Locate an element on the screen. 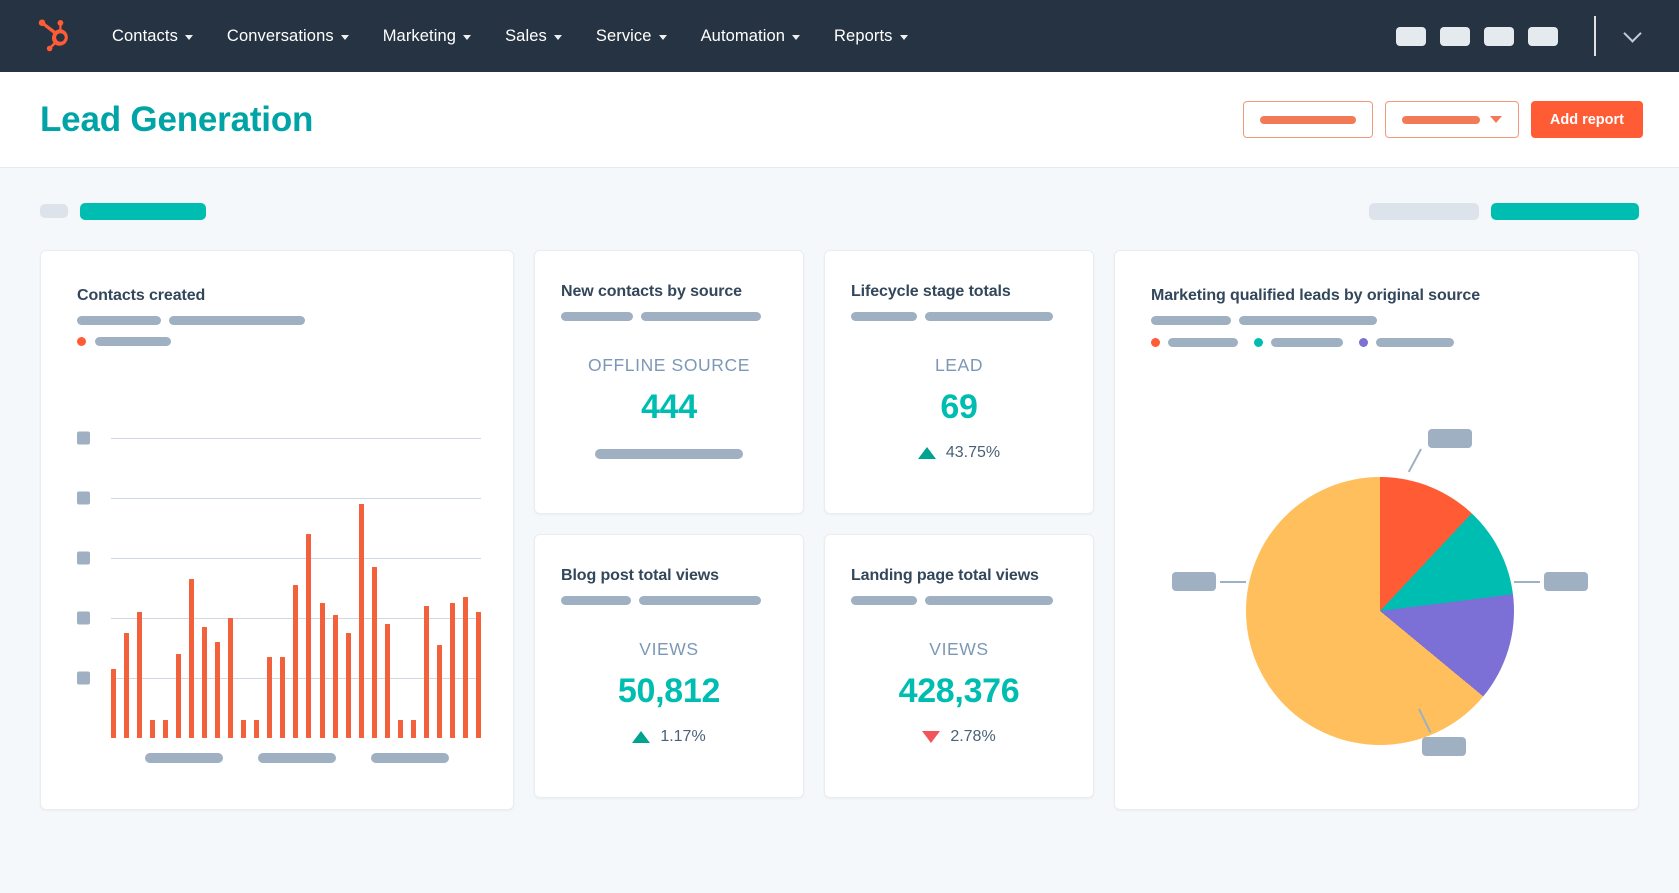 This screenshot has height=893, width=1679. nav-item-label: Sales is located at coordinates (526, 35).